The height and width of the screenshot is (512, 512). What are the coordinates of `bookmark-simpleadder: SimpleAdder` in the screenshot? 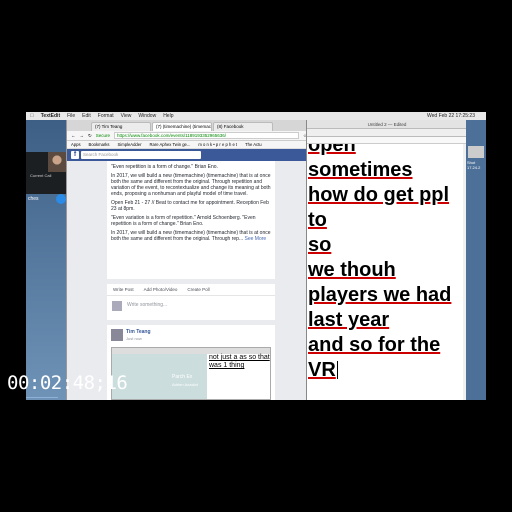 It's located at (130, 144).